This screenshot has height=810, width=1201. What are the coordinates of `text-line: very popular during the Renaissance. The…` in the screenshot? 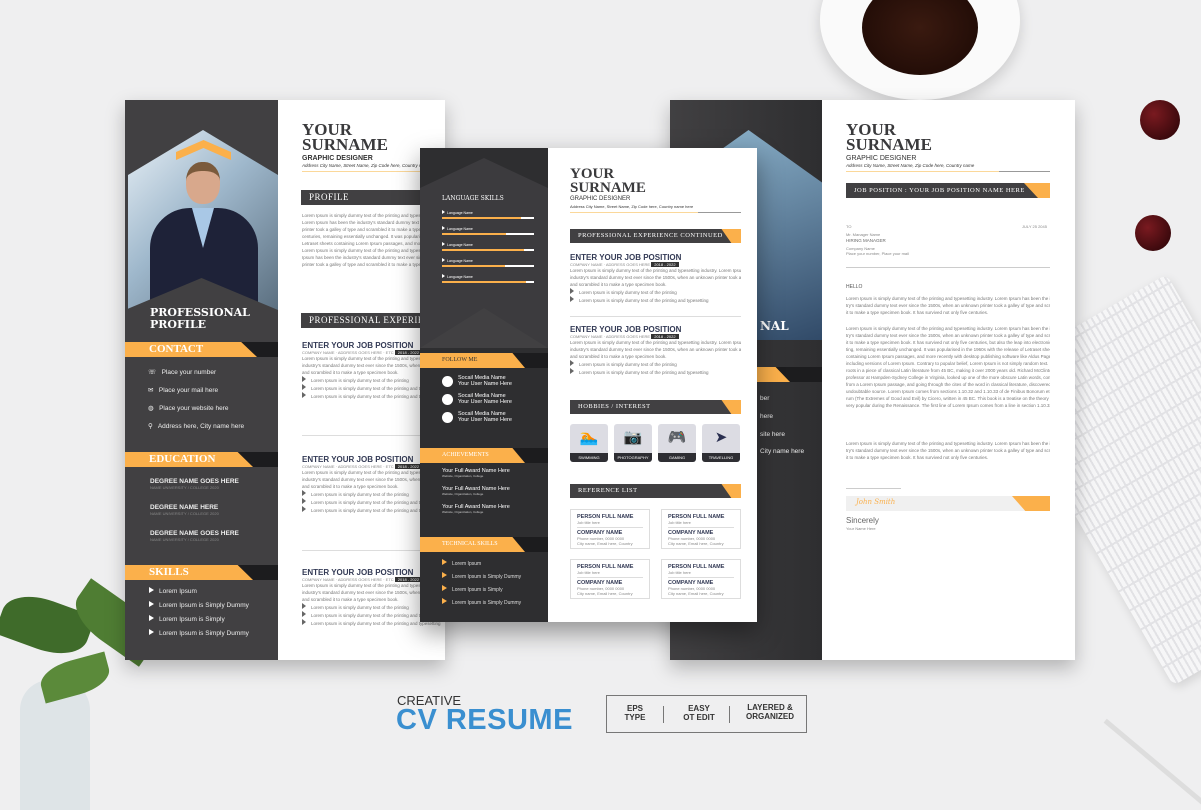 It's located at (948, 405).